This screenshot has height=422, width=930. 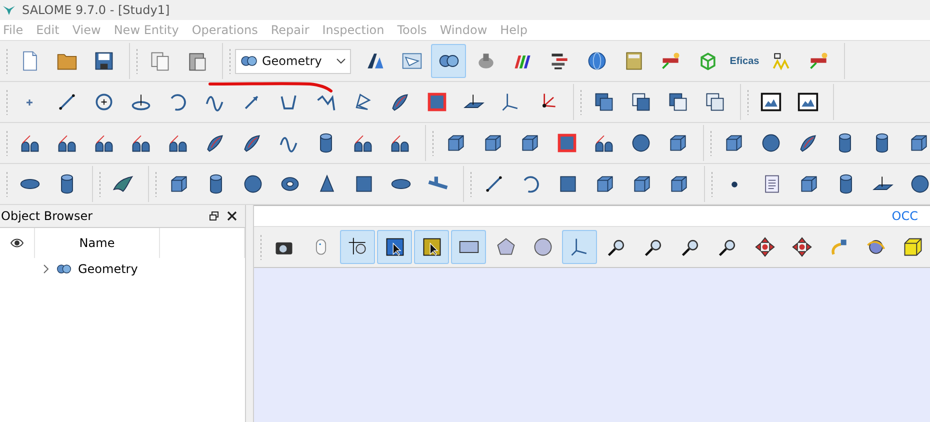 I want to click on globe-icon, so click(x=597, y=61).